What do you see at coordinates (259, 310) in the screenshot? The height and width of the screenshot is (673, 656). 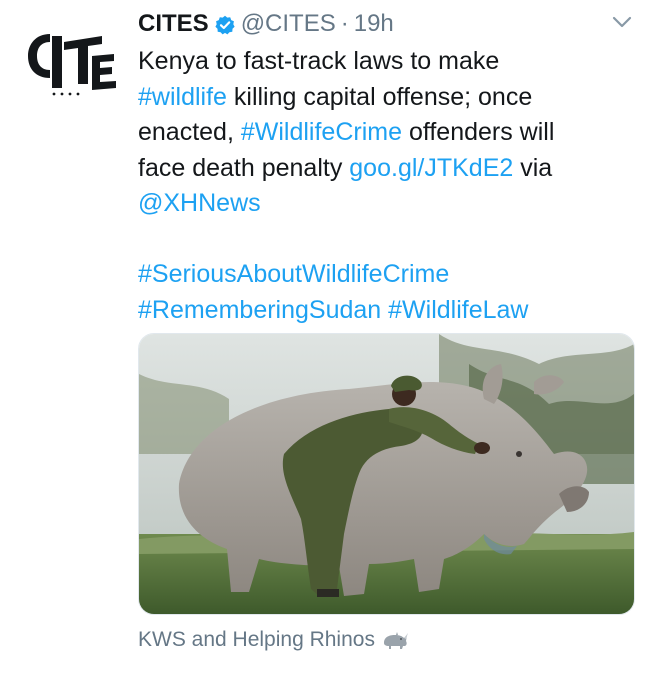 I see `hashtag-link: #RememberingSudan` at bounding box center [259, 310].